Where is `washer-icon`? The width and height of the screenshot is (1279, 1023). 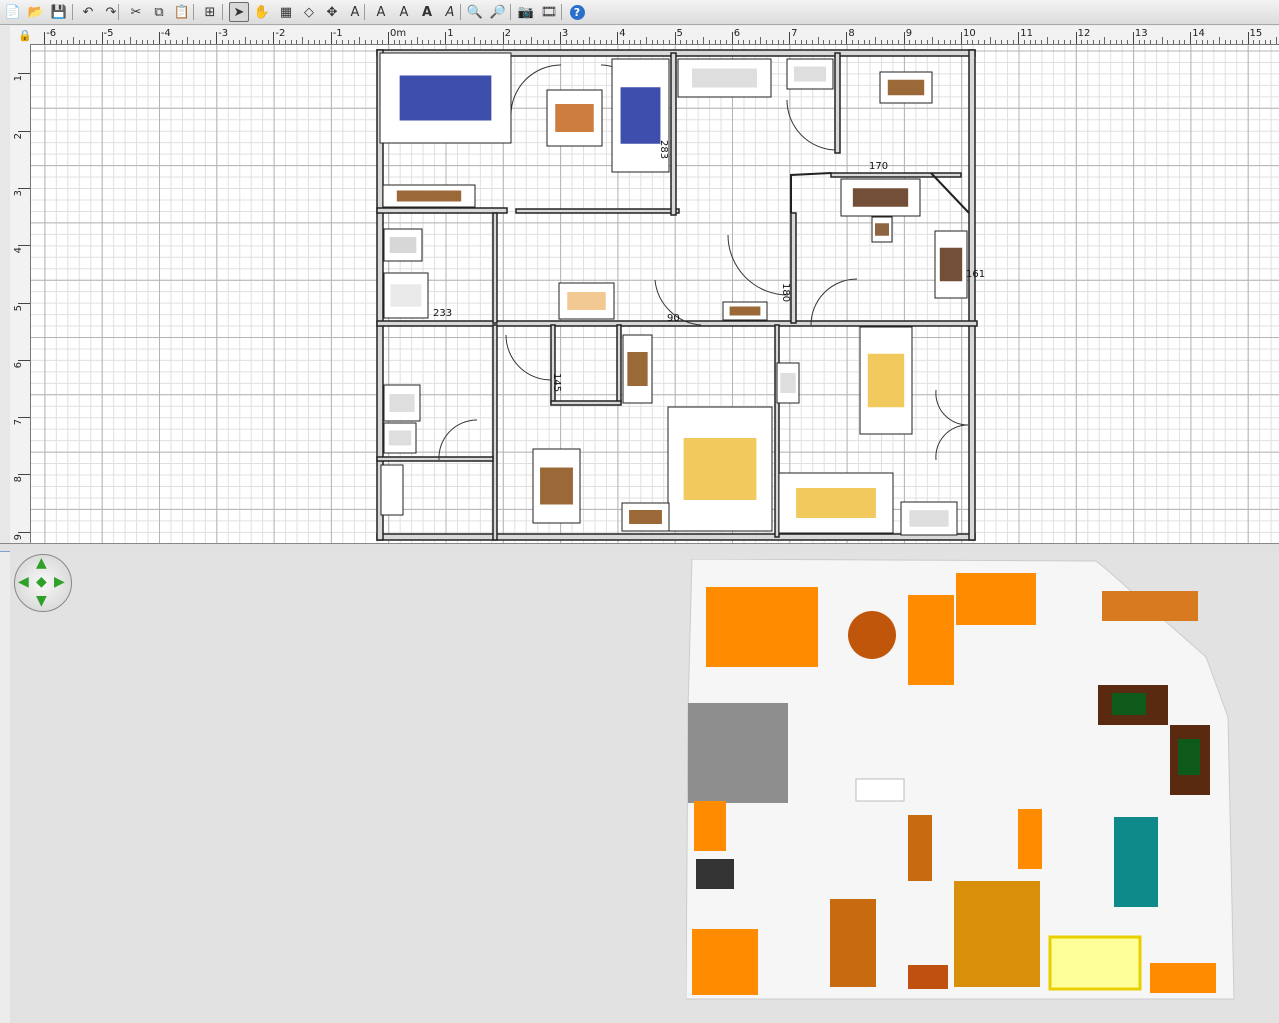 washer-icon is located at coordinates (403, 245).